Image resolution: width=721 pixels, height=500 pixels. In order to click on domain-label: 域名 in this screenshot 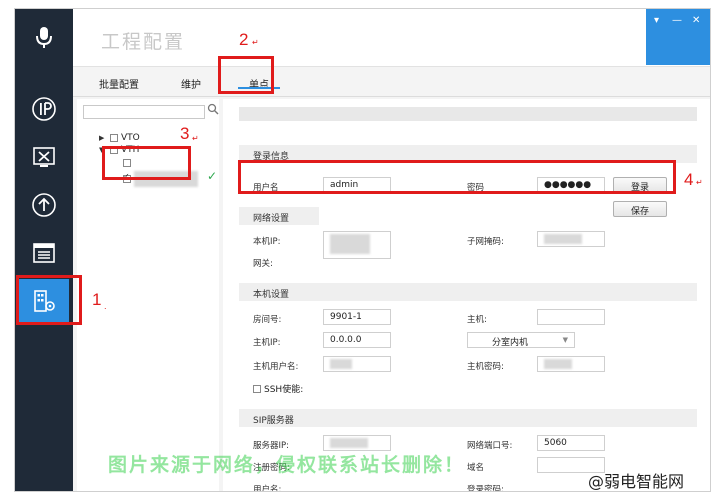, I will do `click(476, 468)`.